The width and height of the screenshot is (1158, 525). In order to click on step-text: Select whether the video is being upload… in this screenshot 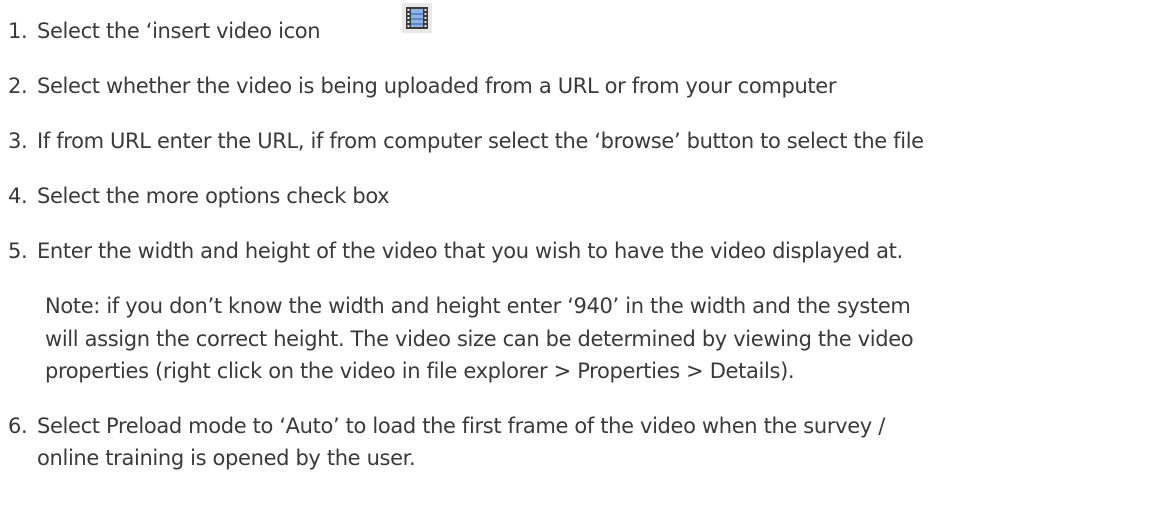, I will do `click(437, 86)`.